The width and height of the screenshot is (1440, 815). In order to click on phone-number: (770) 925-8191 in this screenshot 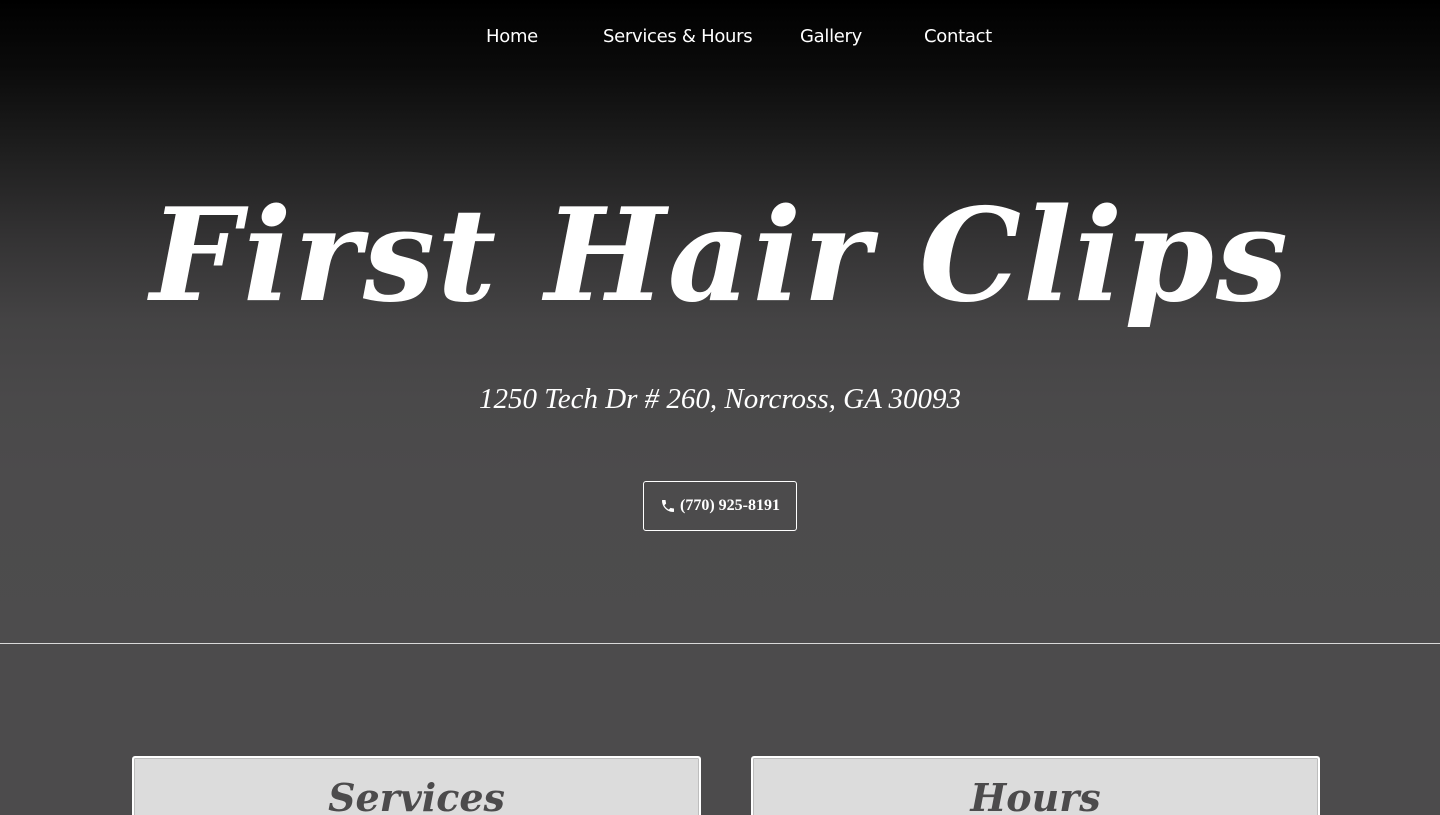, I will do `click(730, 505)`.